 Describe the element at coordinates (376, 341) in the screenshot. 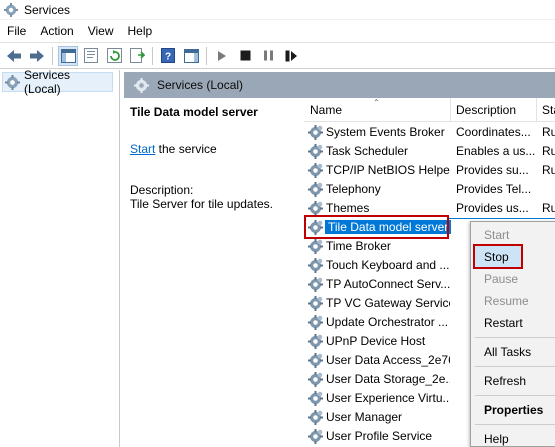

I see `service-name: UPnP Device Host` at that location.